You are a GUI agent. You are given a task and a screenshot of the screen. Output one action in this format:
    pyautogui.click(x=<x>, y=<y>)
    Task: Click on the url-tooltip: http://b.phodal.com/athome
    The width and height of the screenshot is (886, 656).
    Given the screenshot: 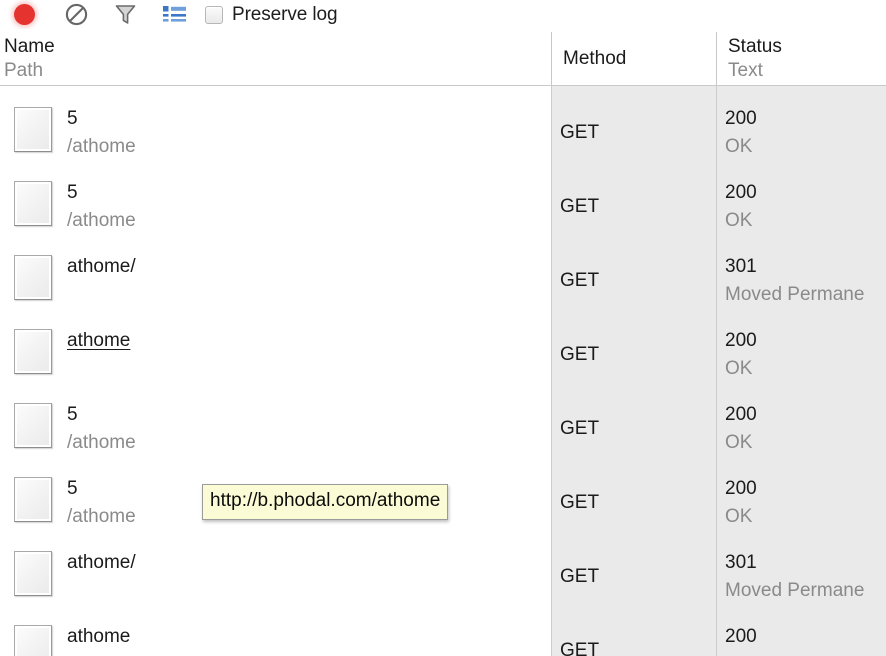 What is the action you would take?
    pyautogui.click(x=325, y=502)
    